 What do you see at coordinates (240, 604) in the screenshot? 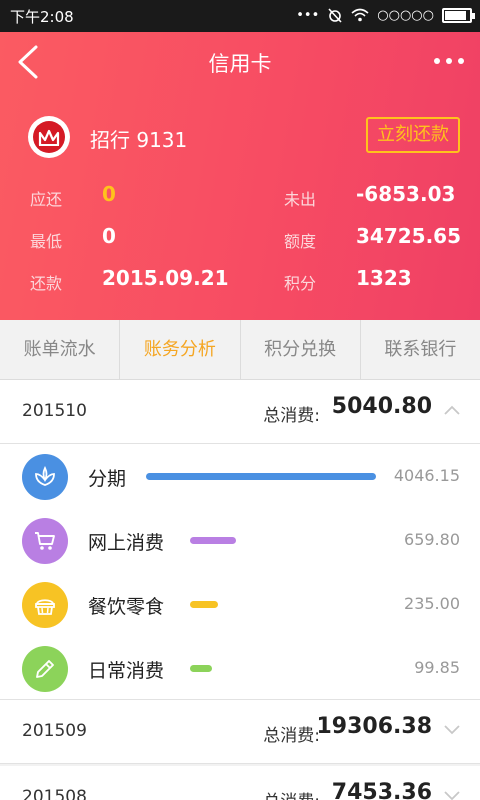
I see `category-row: 餐饮零食 235.00` at bounding box center [240, 604].